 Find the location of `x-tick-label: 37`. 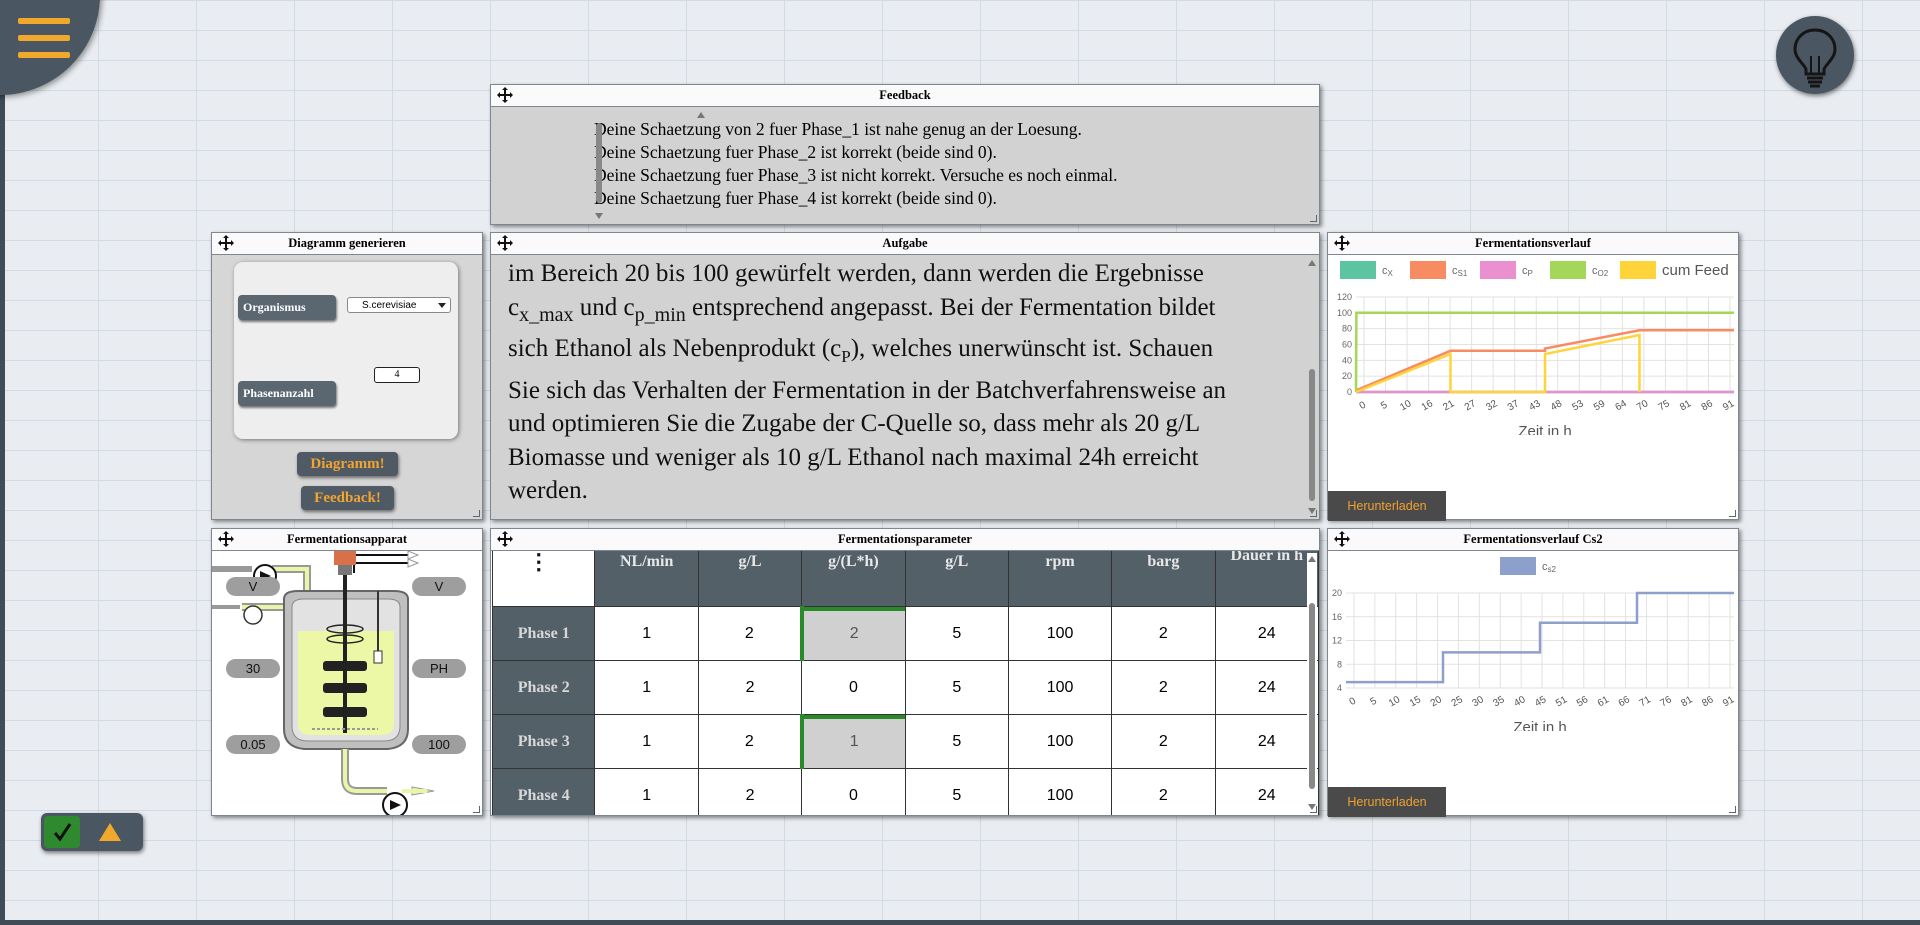

x-tick-label: 37 is located at coordinates (1514, 405).